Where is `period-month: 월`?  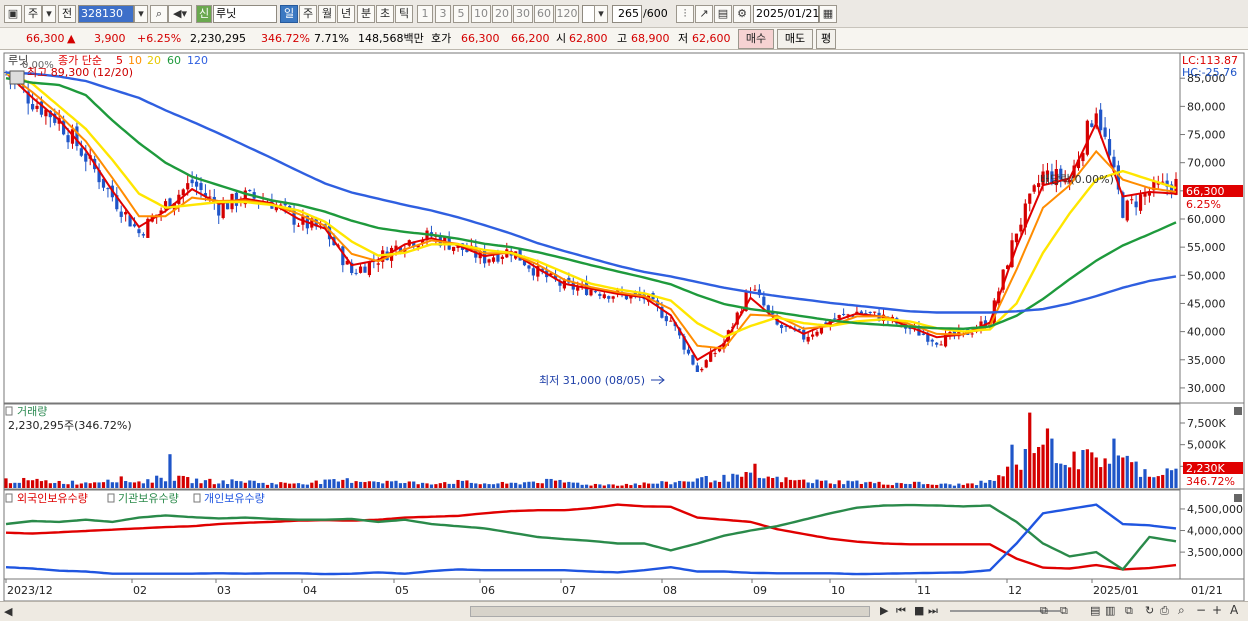 period-month: 월 is located at coordinates (327, 14).